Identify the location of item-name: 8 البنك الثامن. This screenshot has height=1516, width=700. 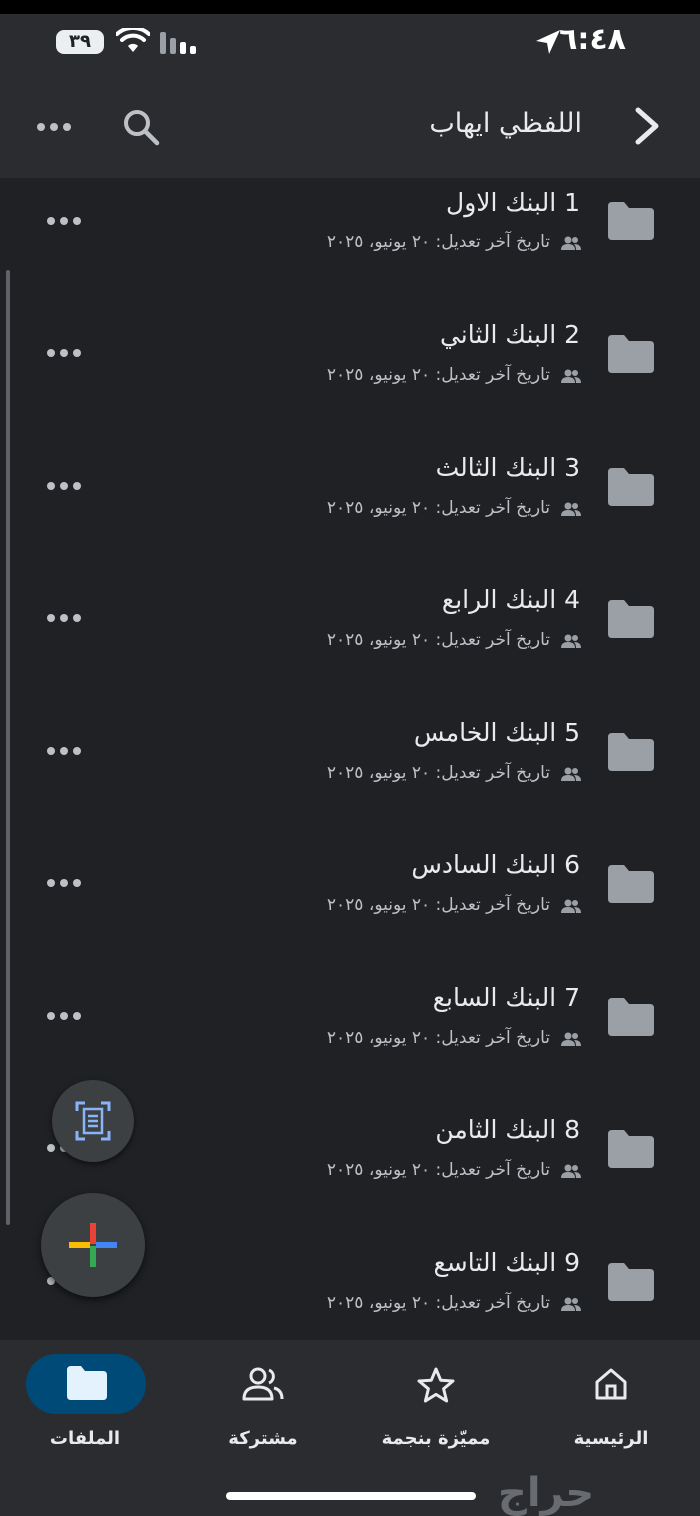
(507, 1129).